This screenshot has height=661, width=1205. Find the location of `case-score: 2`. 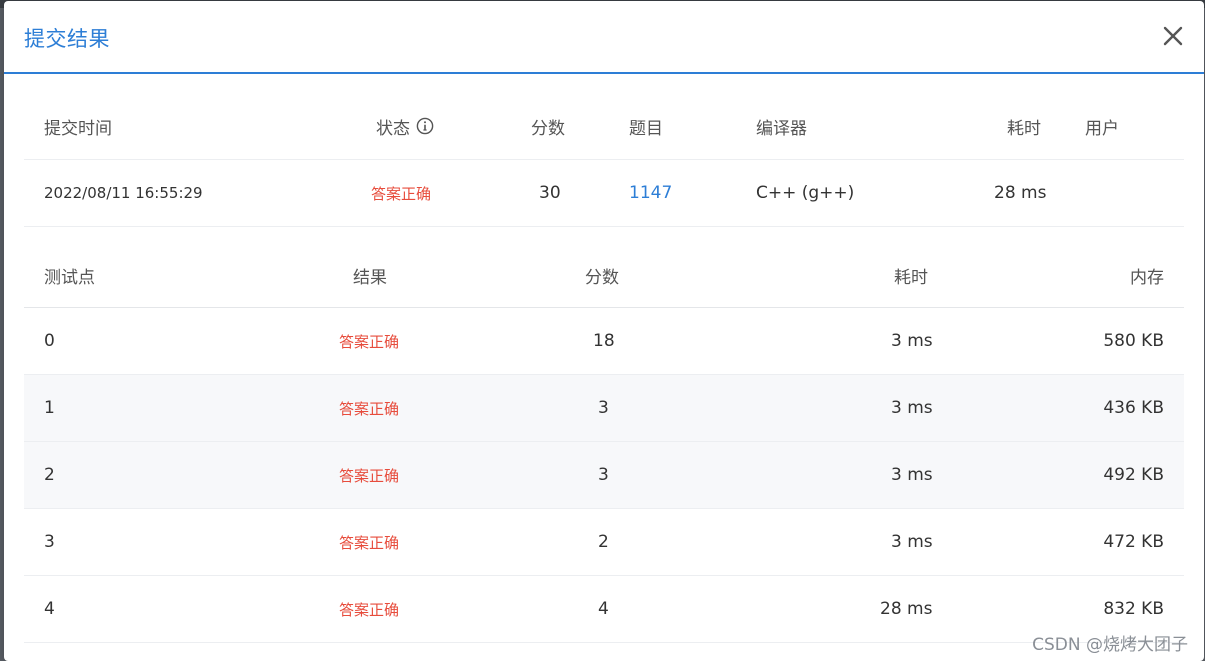

case-score: 2 is located at coordinates (603, 542).